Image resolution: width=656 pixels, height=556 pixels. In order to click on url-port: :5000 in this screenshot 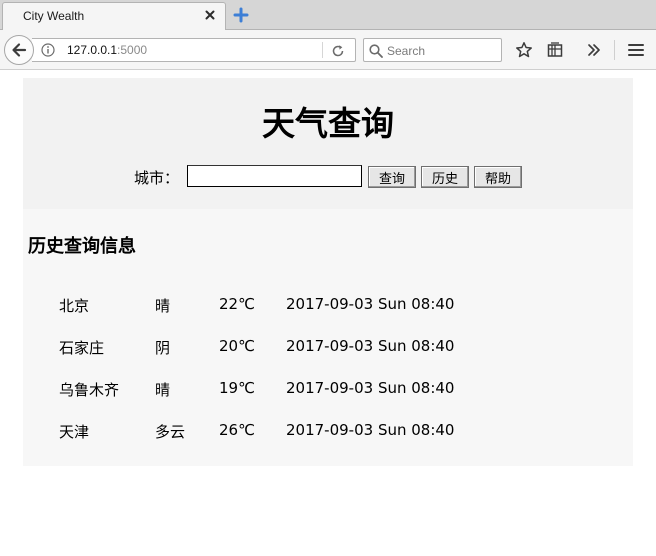, I will do `click(132, 50)`.